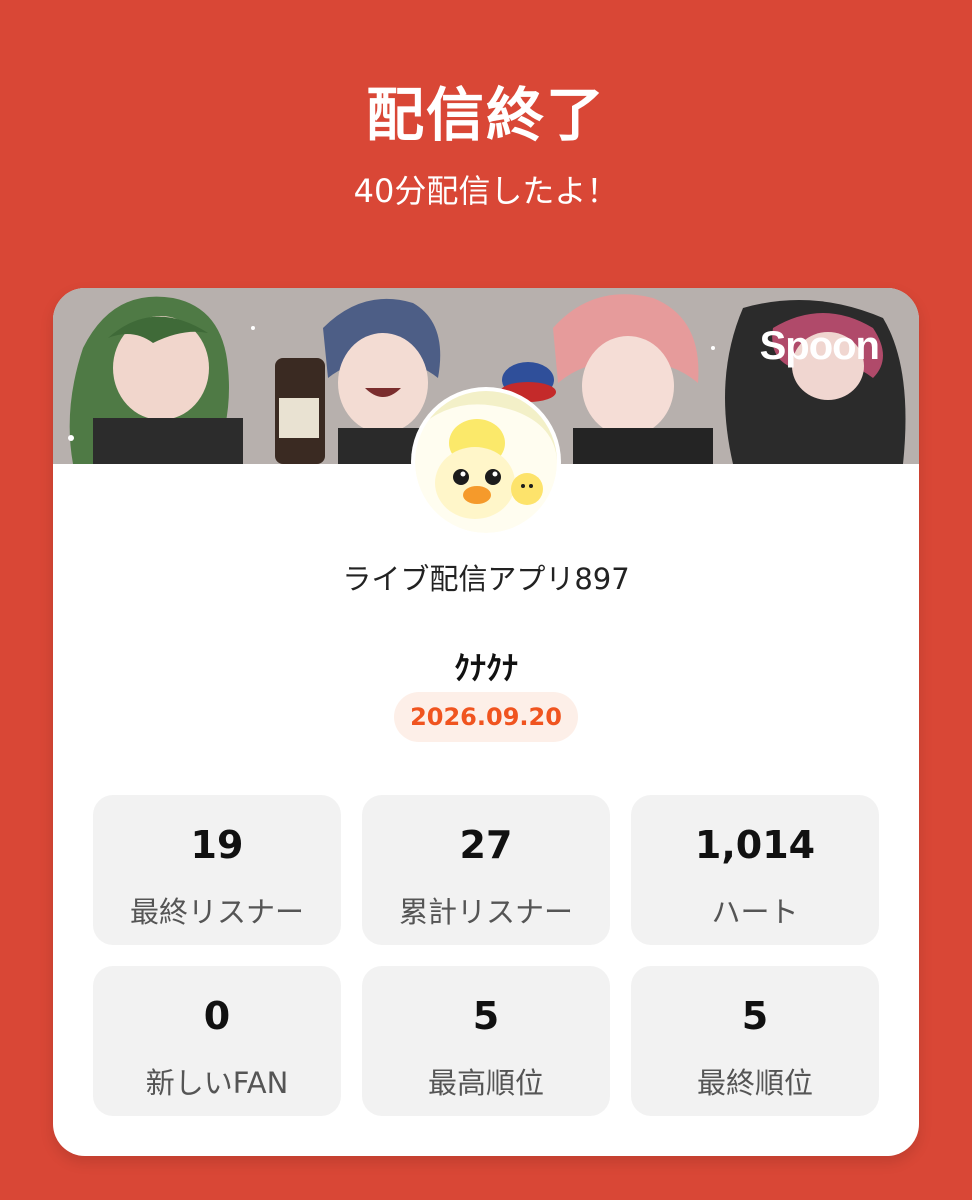 Image resolution: width=972 pixels, height=1200 pixels. I want to click on stat-value: 1,014, so click(755, 845).